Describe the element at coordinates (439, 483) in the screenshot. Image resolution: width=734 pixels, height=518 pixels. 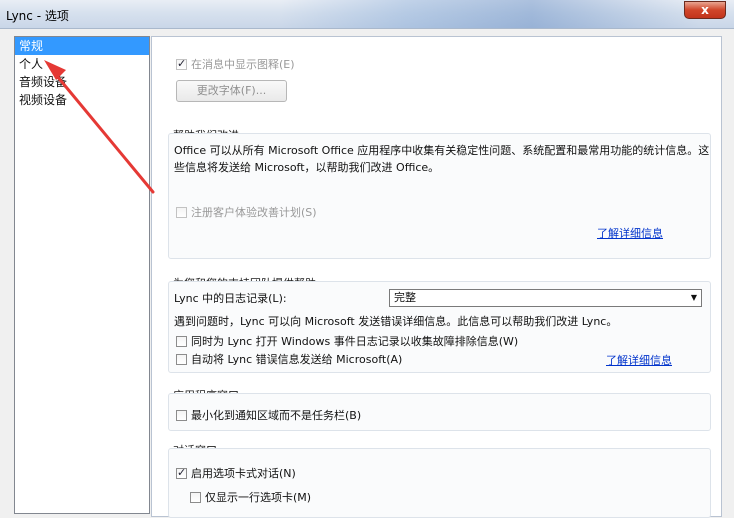
I see `conversation-group` at that location.